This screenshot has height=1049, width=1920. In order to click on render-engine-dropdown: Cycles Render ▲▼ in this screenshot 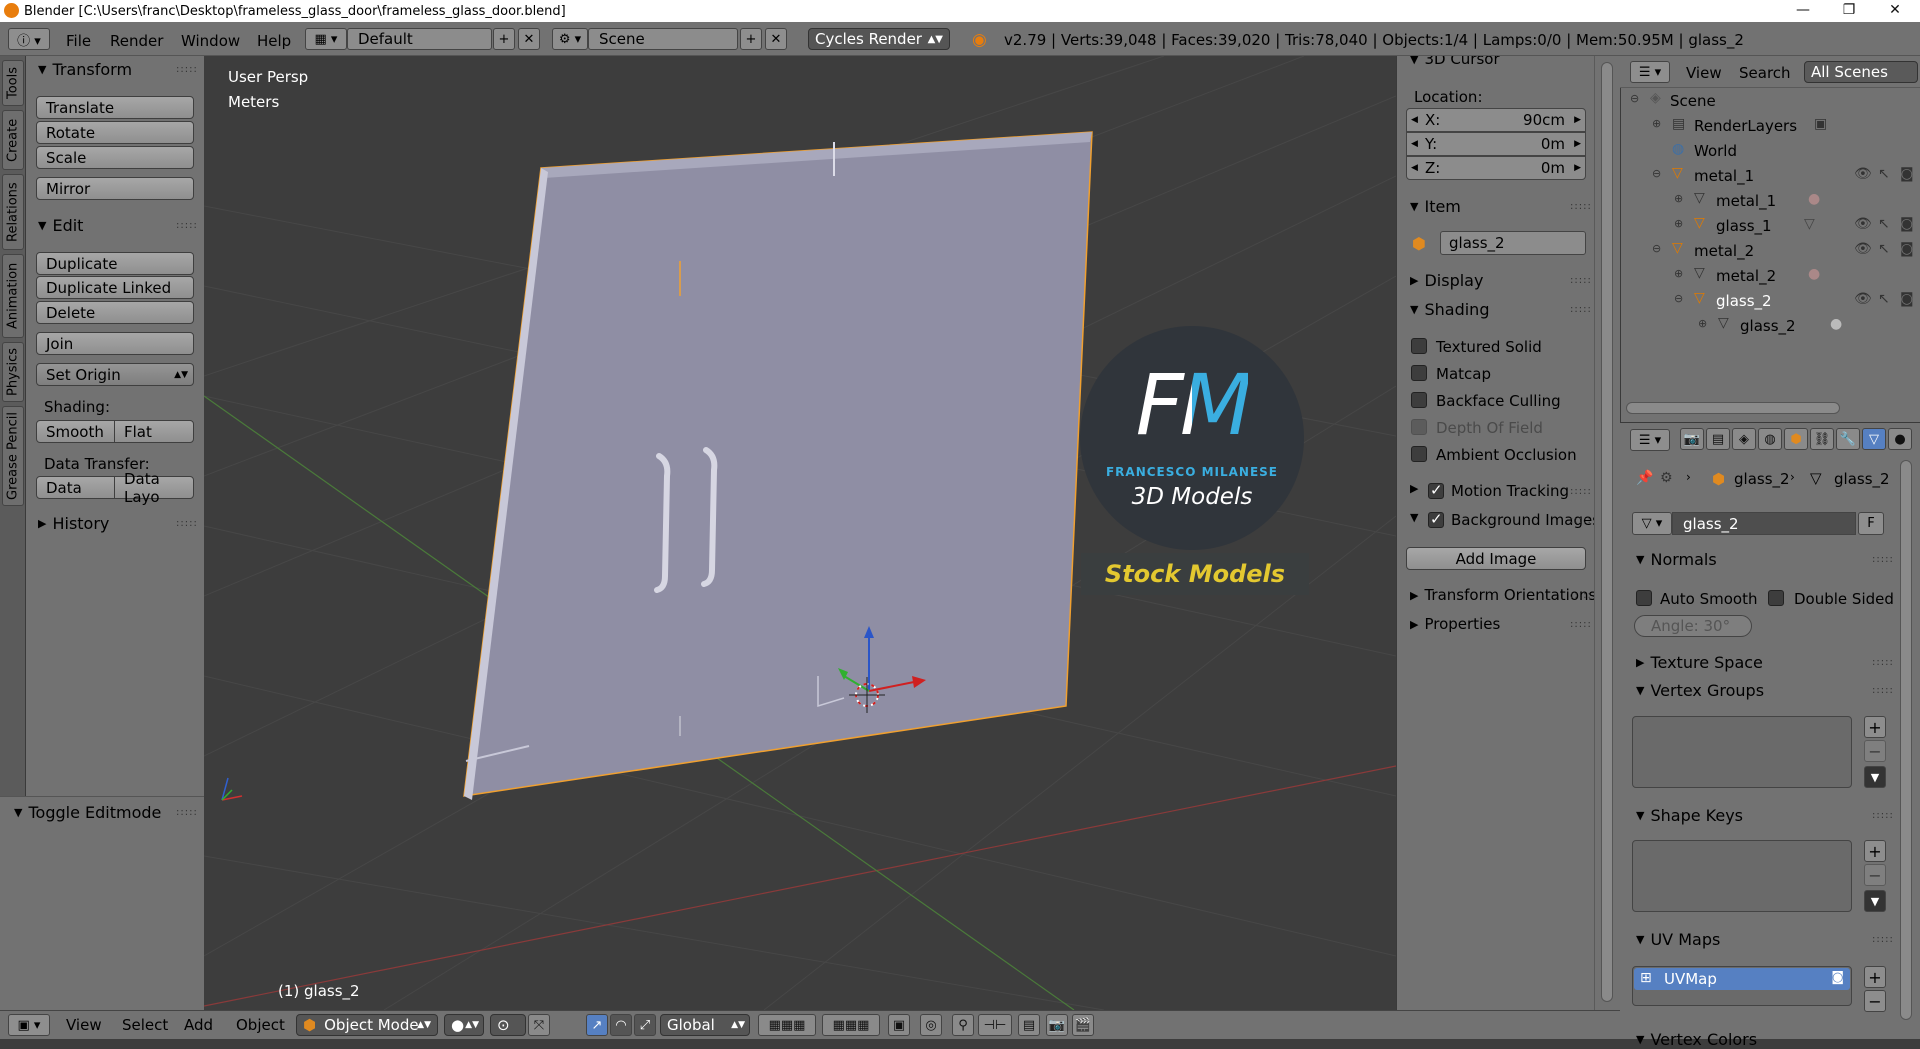, I will do `click(879, 39)`.